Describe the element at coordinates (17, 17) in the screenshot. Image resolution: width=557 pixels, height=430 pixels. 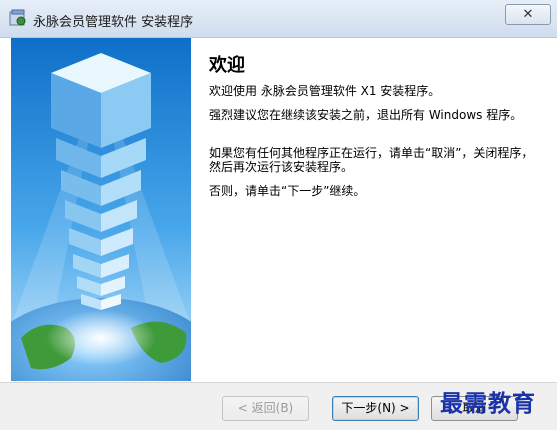
I see `installer-app-icon` at that location.